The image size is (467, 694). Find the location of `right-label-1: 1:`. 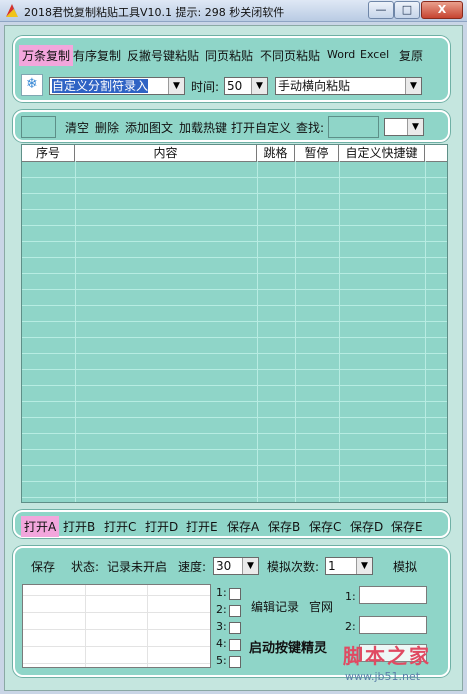

right-label-1: 1: is located at coordinates (350, 596).